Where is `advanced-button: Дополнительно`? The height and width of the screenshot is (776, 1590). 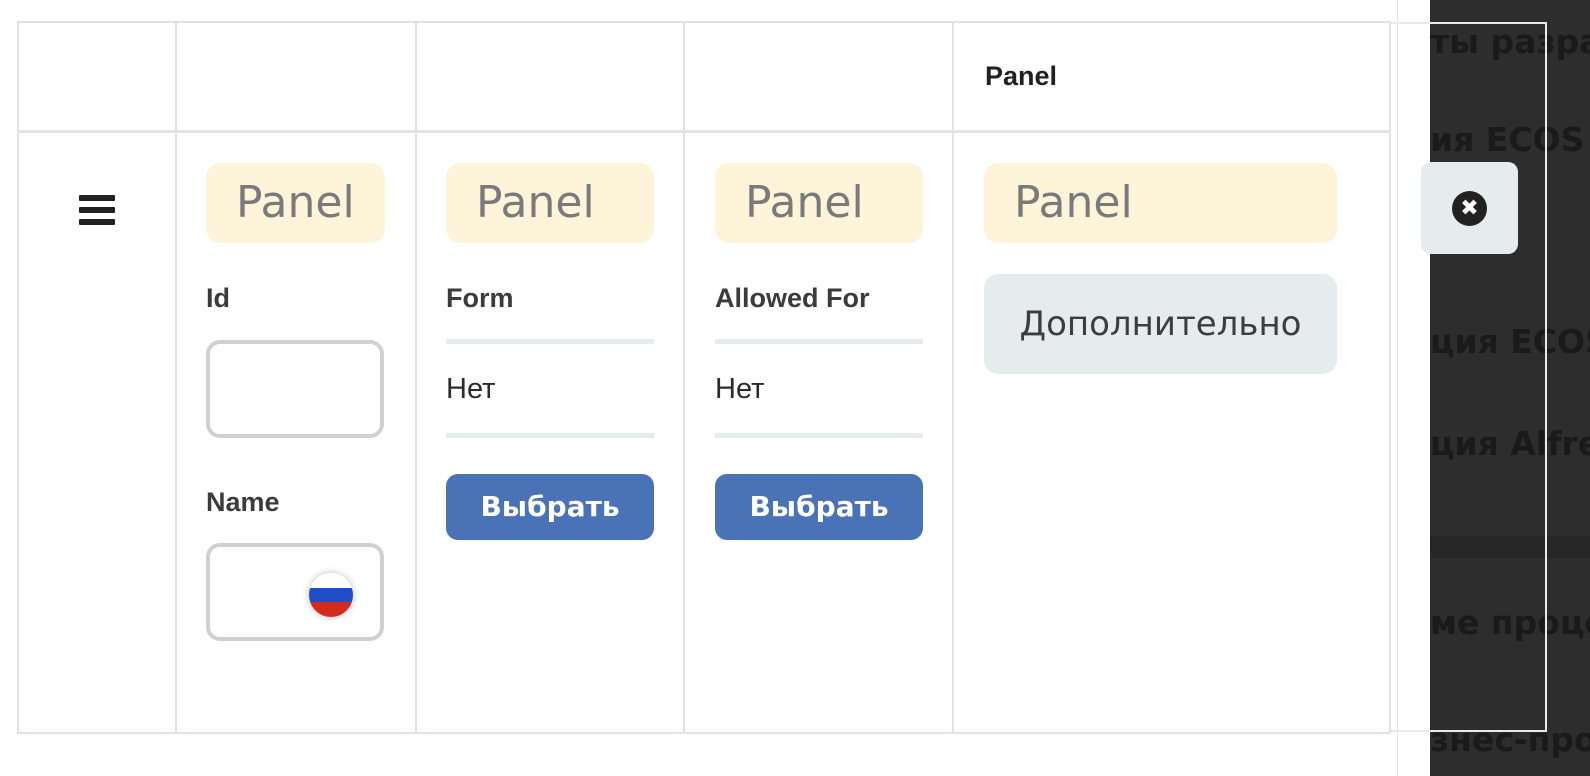
advanced-button: Дополнительно is located at coordinates (1160, 324).